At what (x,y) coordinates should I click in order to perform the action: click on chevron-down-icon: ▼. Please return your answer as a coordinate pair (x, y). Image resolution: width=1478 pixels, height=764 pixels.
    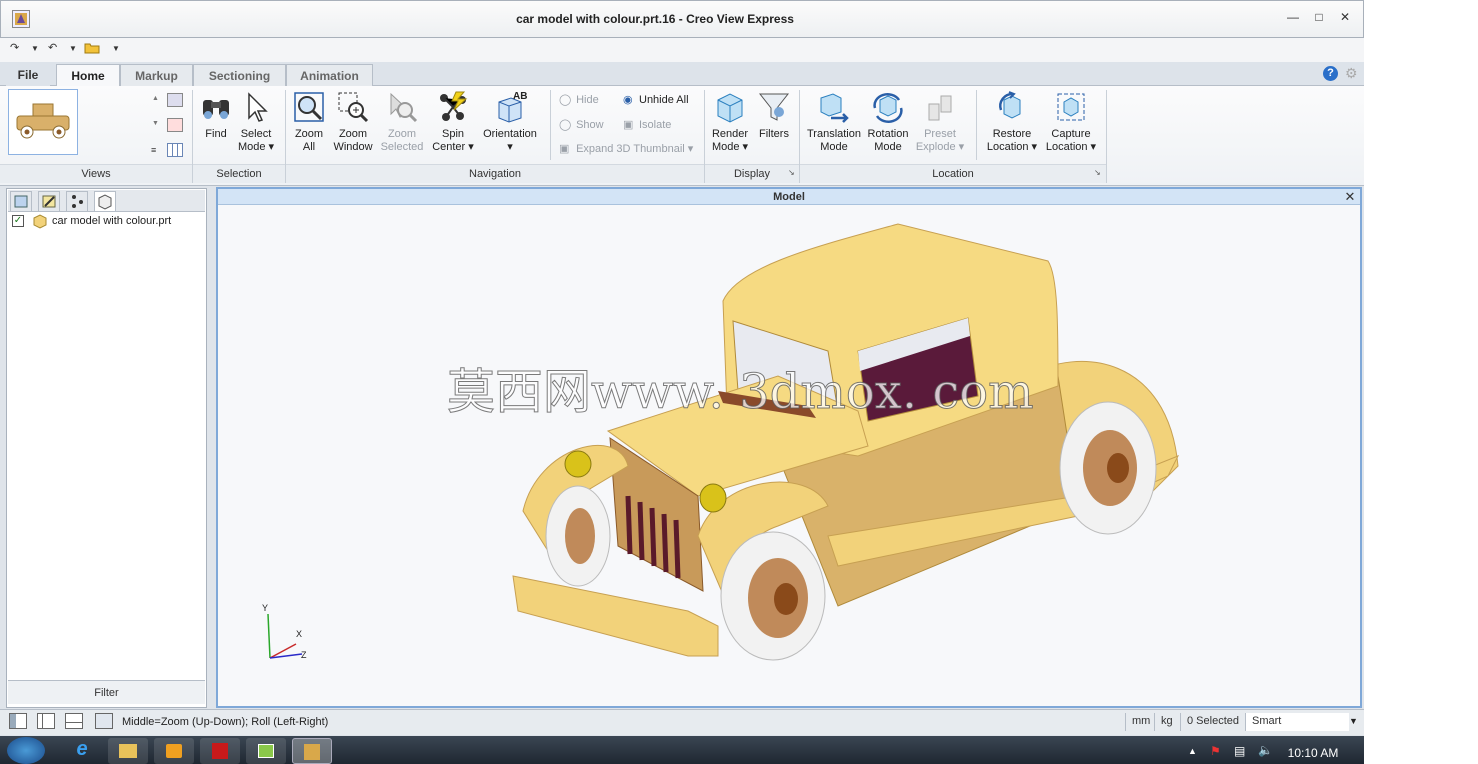
    Looking at the image, I should click on (1353, 721).